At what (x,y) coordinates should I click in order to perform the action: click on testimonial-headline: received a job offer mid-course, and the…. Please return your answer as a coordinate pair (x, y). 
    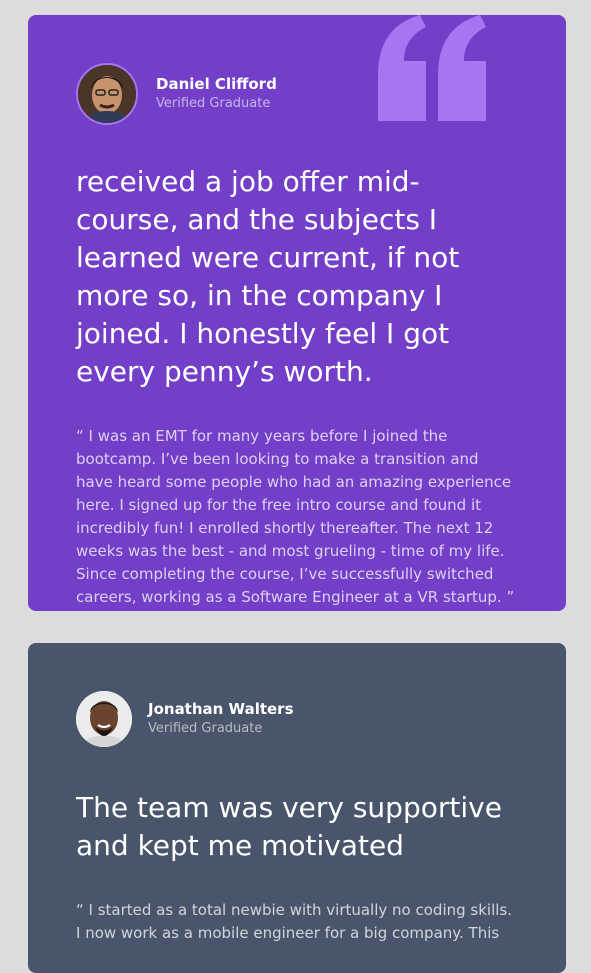
    Looking at the image, I should click on (268, 276).